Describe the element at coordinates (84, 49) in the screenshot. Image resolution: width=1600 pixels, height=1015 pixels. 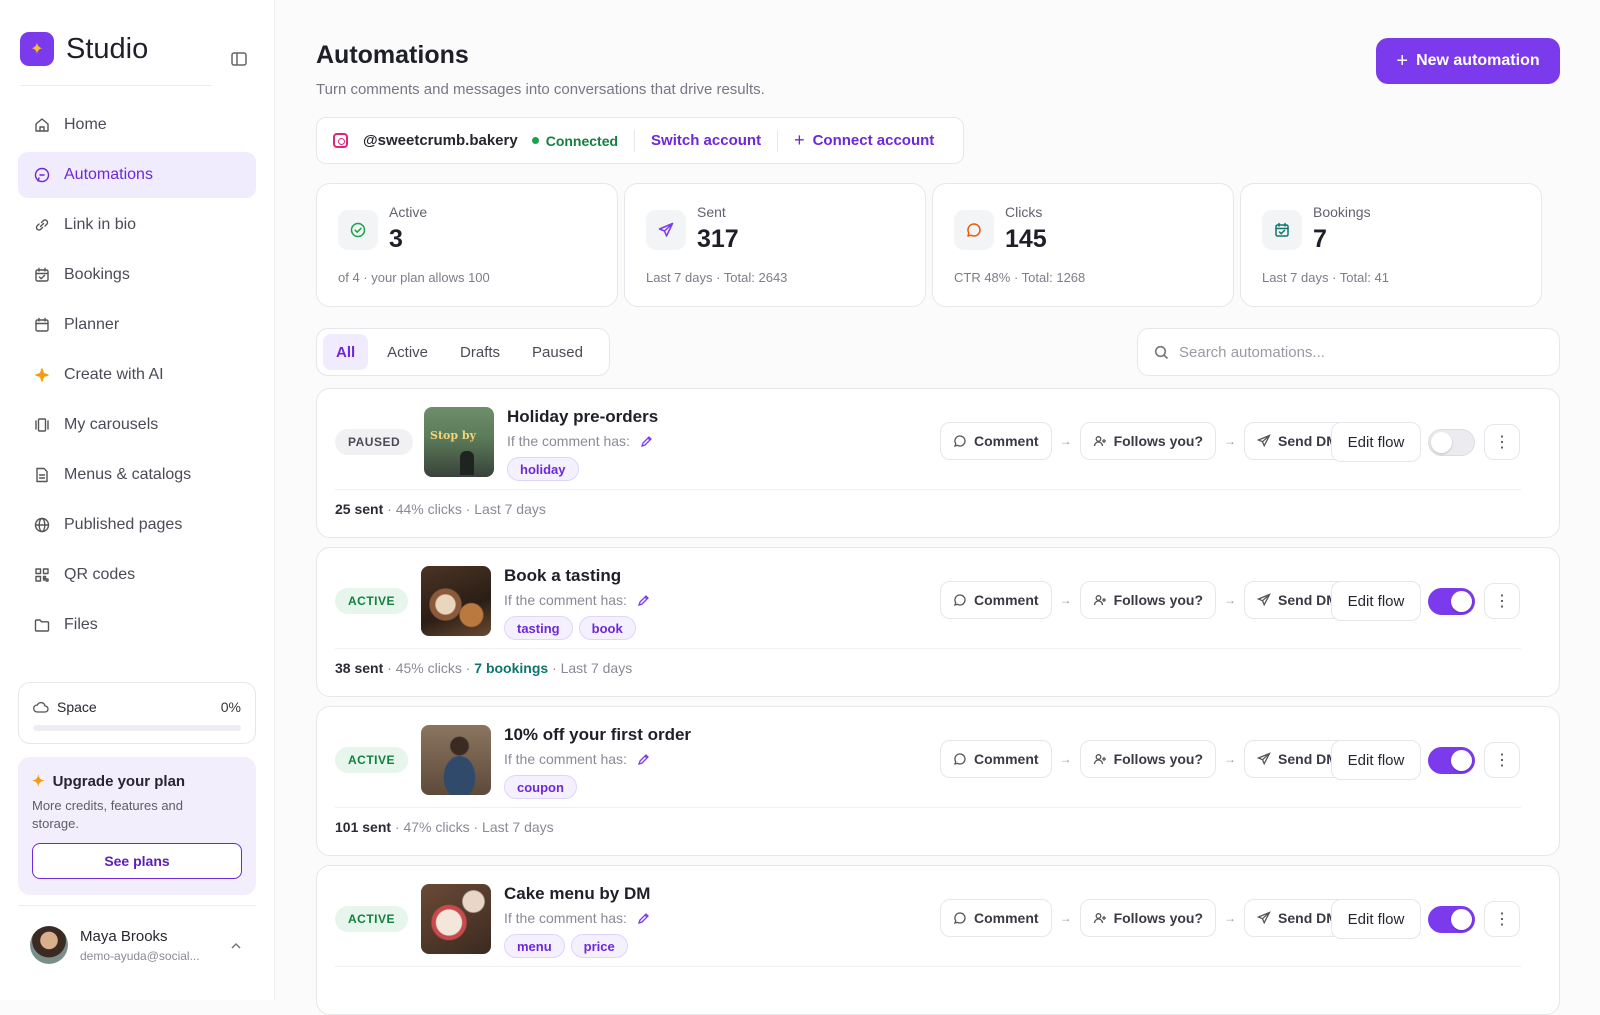
I see `brand: ✦ Studio` at that location.